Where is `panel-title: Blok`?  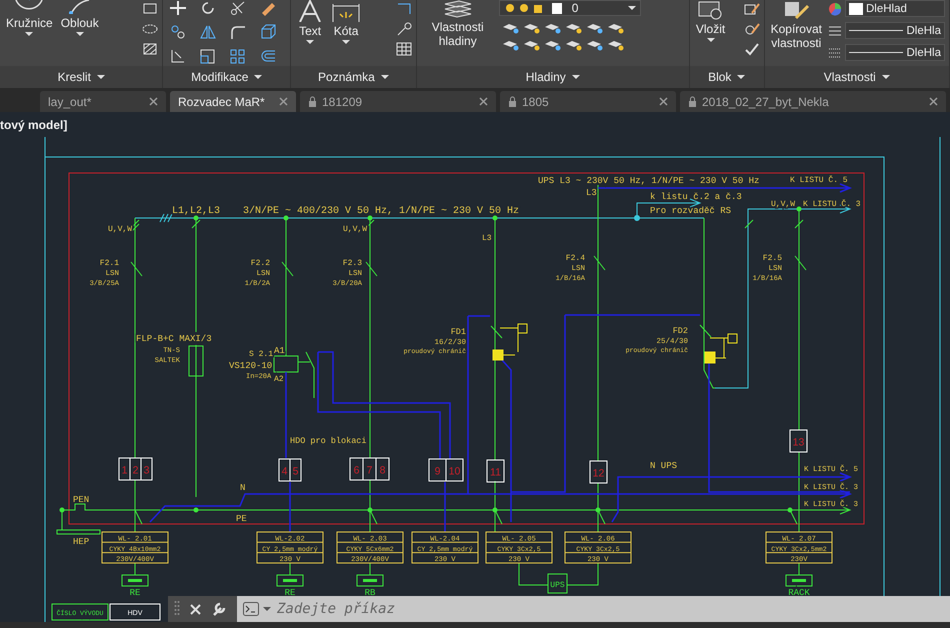
panel-title: Blok is located at coordinates (727, 77).